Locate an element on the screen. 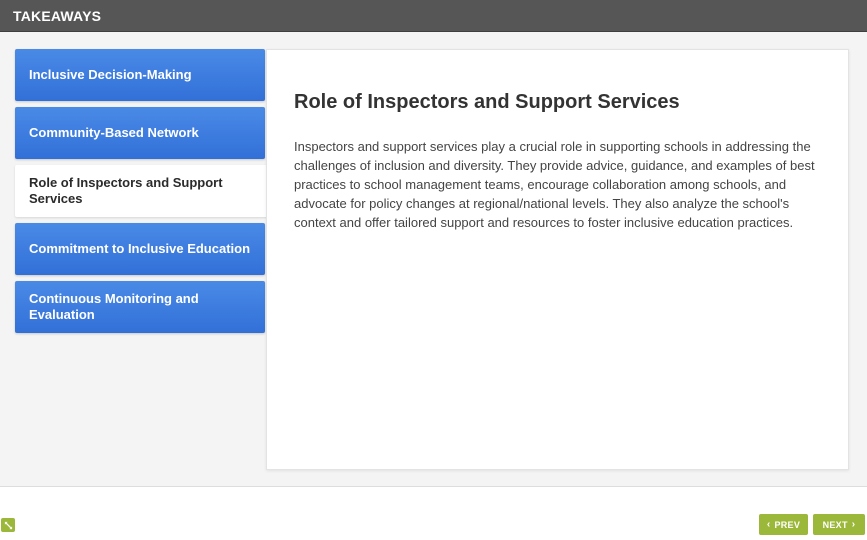  tab-inclusive-decision-making: Inclusive Decision-Making is located at coordinates (140, 75).